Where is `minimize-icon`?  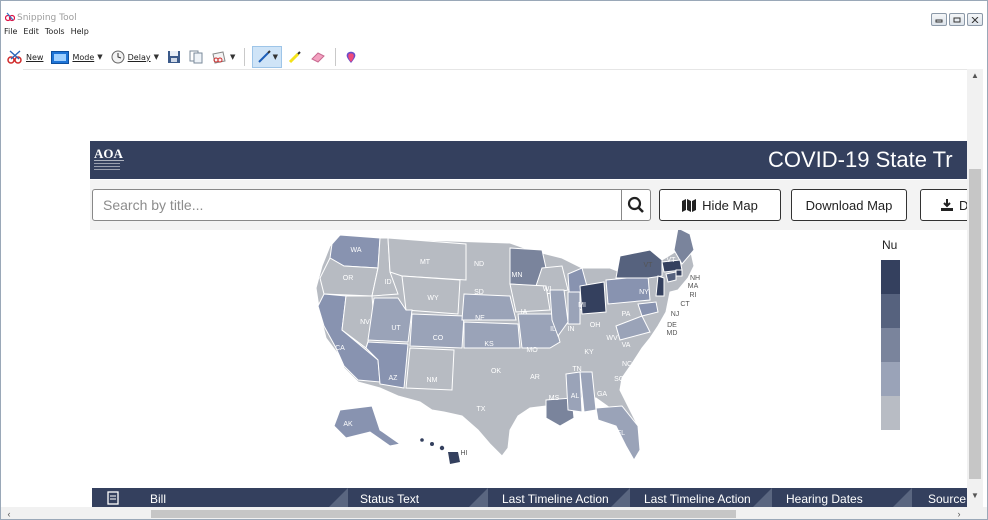
minimize-icon is located at coordinates (939, 20).